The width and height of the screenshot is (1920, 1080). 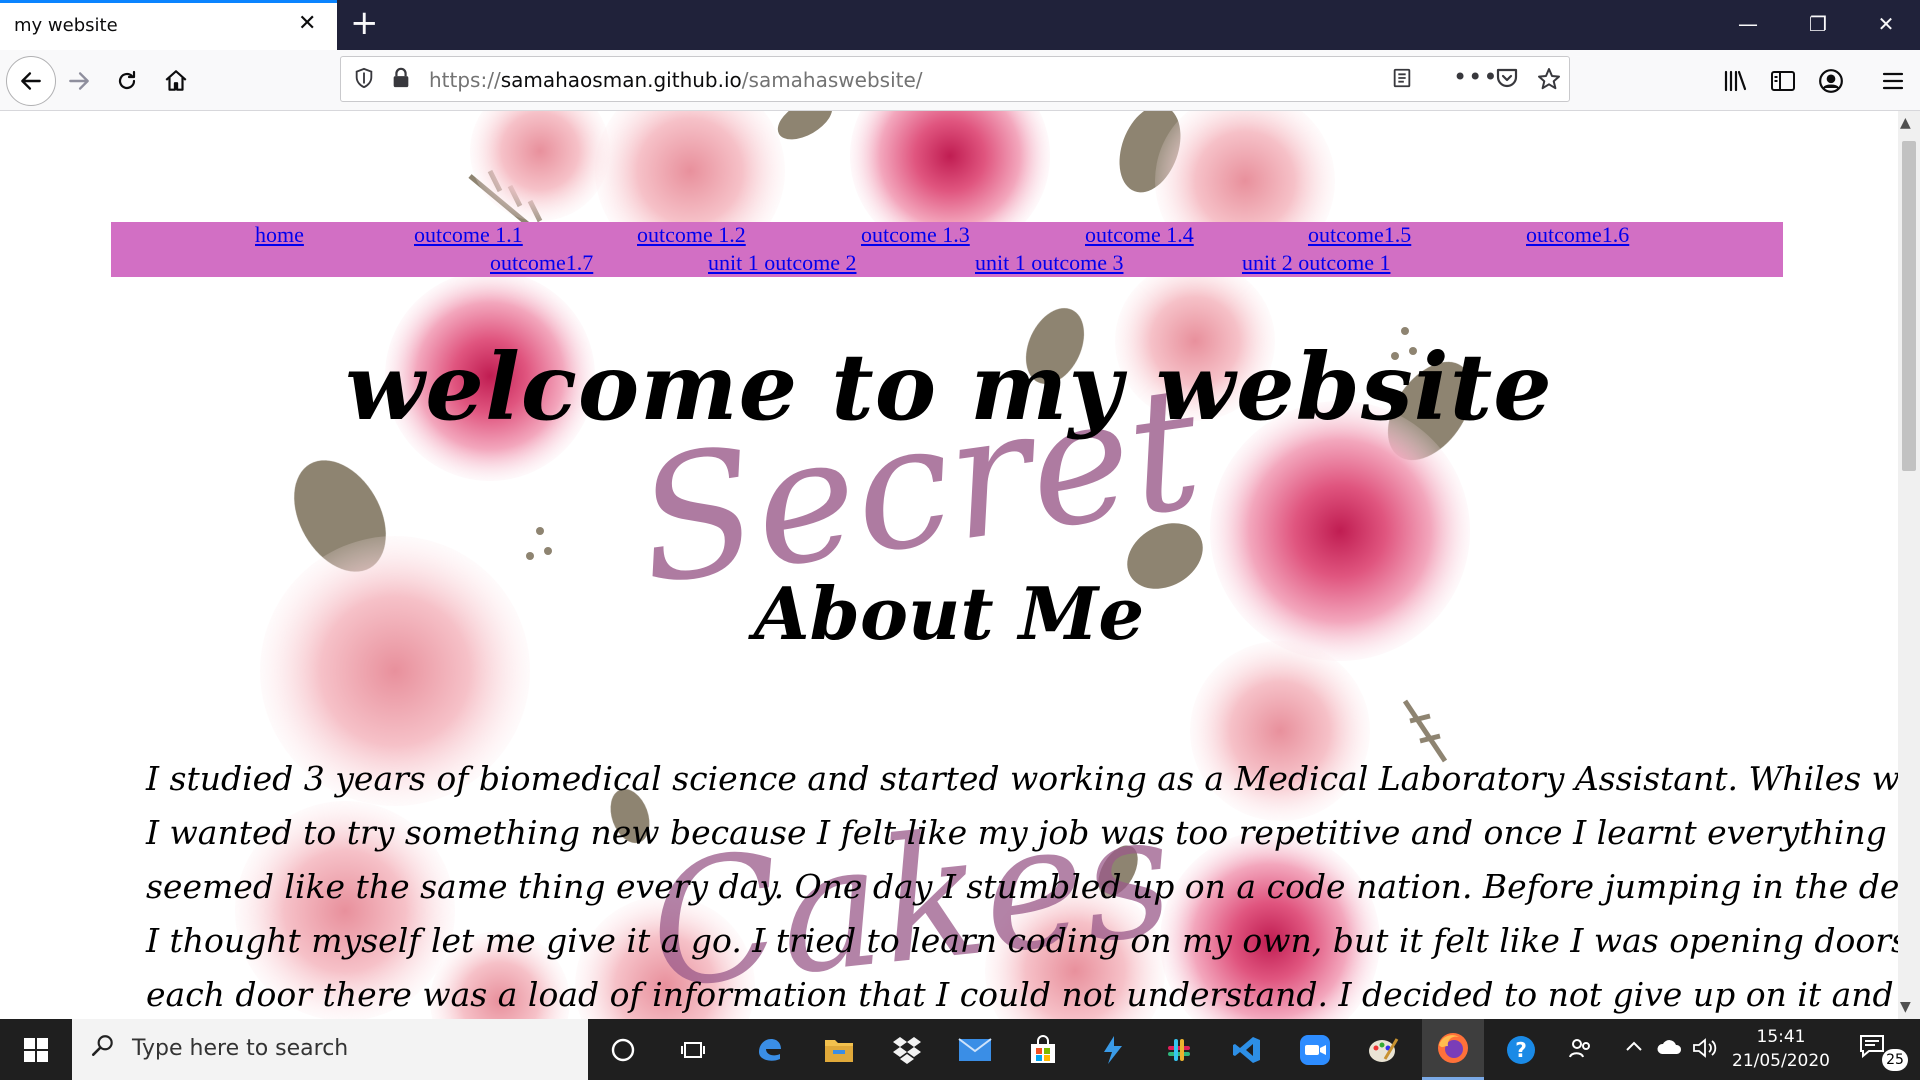 What do you see at coordinates (1895, 1060) in the screenshot?
I see `notification-count-badge: 25` at bounding box center [1895, 1060].